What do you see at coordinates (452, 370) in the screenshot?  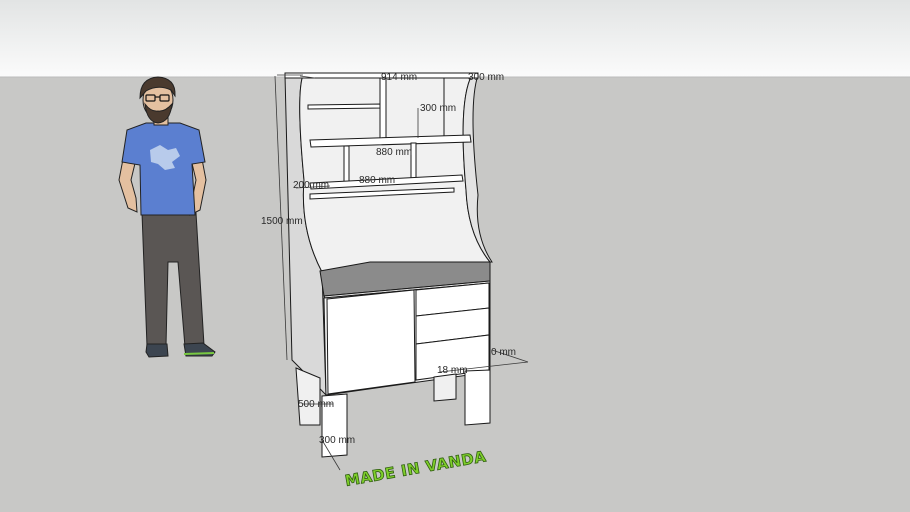 I see `dim-board-thickness: 18 mm` at bounding box center [452, 370].